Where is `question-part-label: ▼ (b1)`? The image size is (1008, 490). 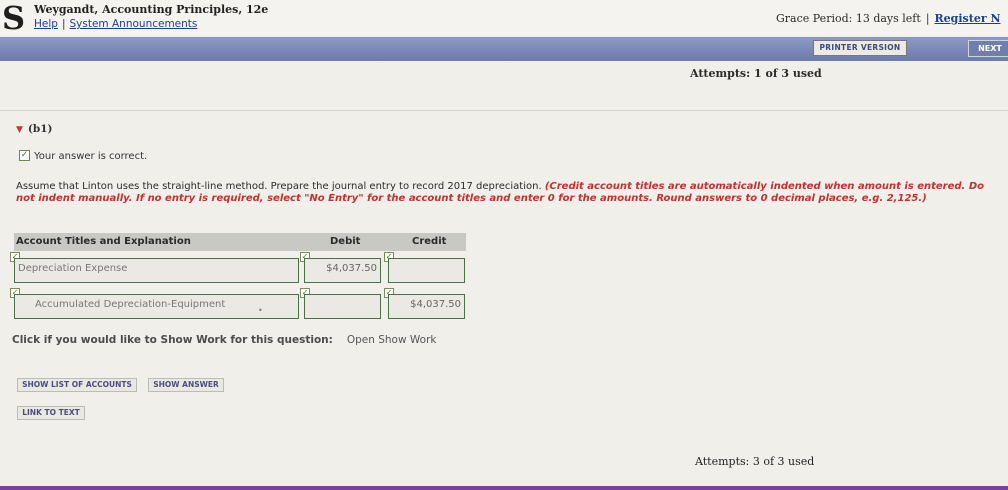
question-part-label: ▼ (b1) is located at coordinates (34, 129).